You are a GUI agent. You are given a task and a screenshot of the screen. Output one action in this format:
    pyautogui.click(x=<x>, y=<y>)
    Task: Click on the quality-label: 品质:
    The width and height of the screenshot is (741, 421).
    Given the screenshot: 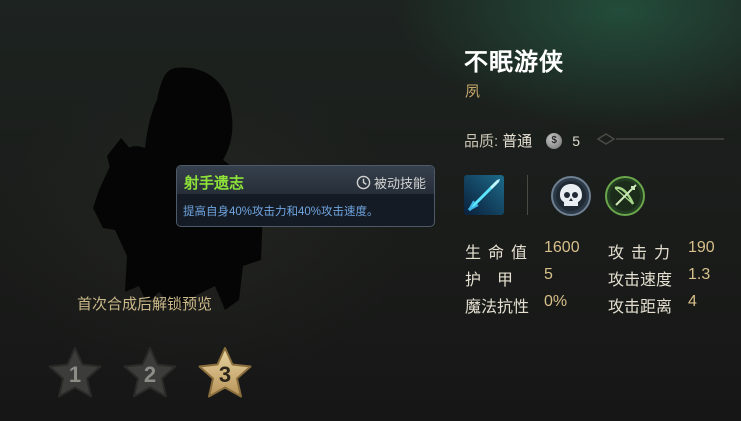 What is the action you would take?
    pyautogui.click(x=481, y=141)
    